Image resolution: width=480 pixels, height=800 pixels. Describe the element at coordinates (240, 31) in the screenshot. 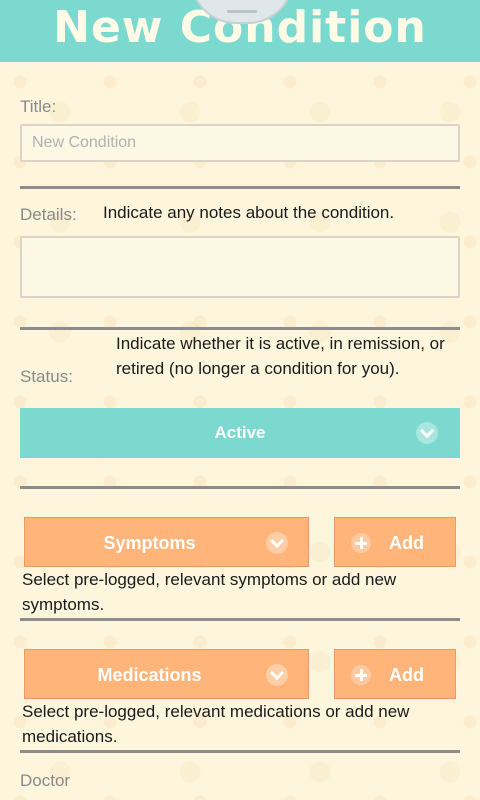

I see `header-bar: New Condition` at that location.